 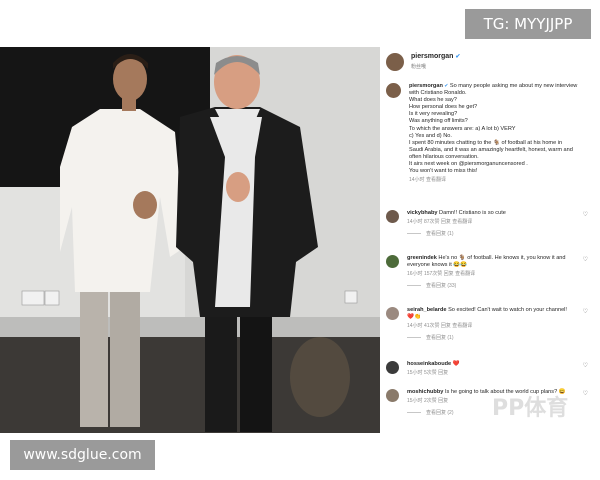 What do you see at coordinates (429, 364) in the screenshot?
I see `comment-username: hosseinkaboude` at bounding box center [429, 364].